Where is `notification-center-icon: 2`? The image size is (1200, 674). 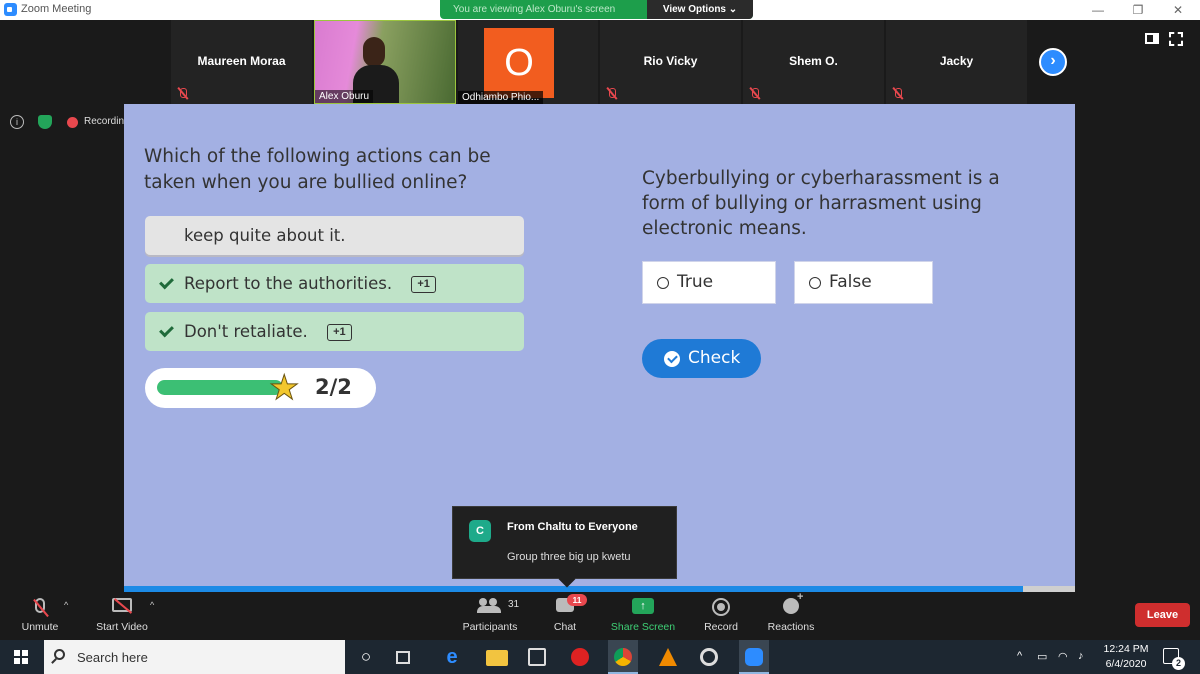 notification-center-icon: 2 is located at coordinates (1174, 659).